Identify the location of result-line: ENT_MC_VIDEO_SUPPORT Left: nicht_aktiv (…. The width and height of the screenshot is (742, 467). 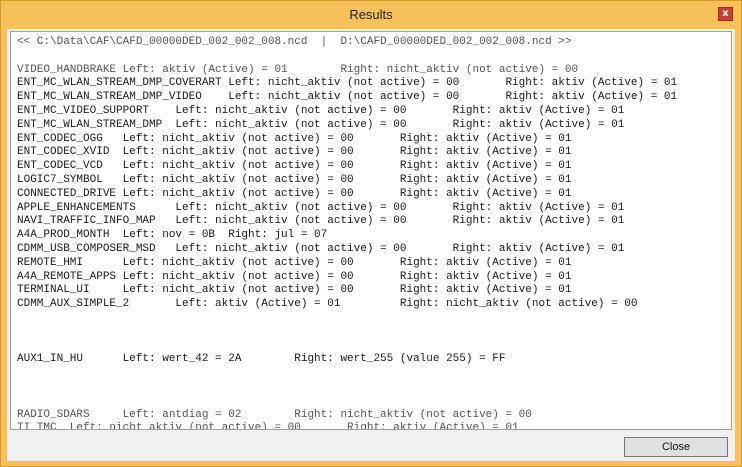
(321, 110).